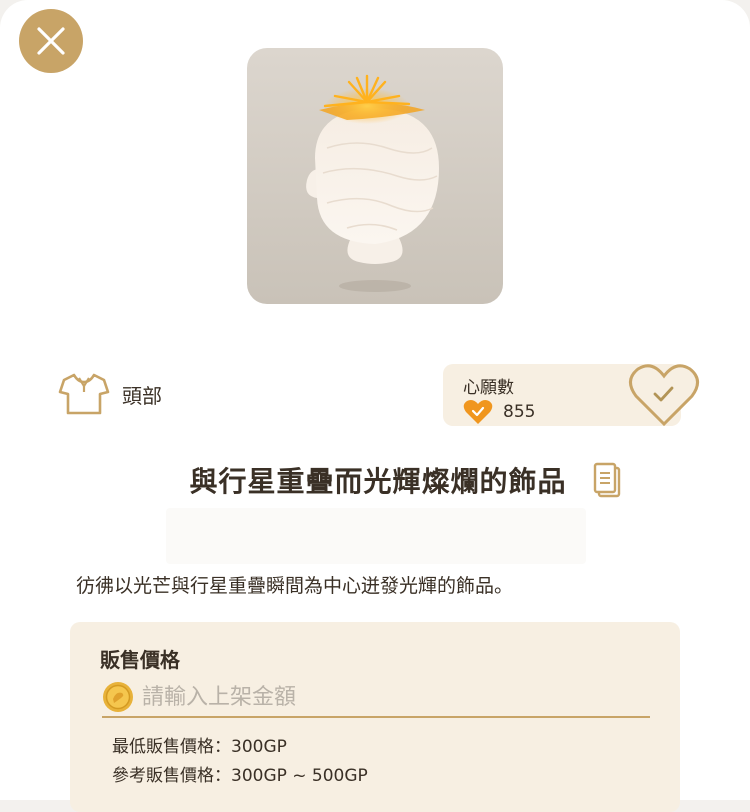 This screenshot has width=750, height=812. I want to click on orange-heart-check-icon, so click(478, 412).